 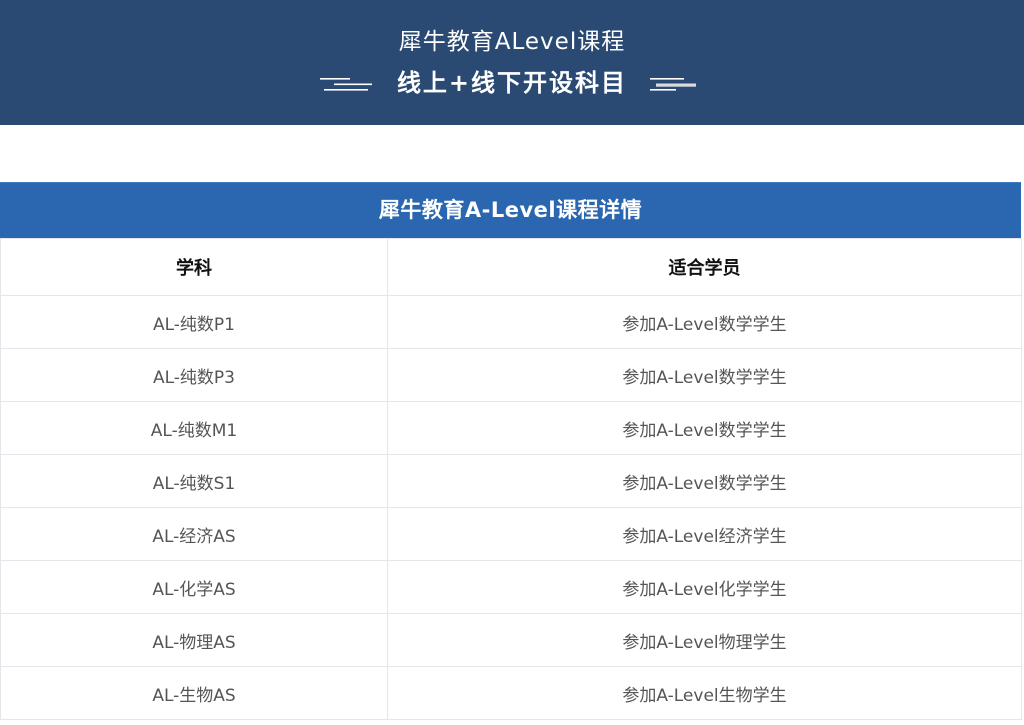 I want to click on table-row: AL-生物AS 参加A-Level生物学生, so click(x=511, y=693).